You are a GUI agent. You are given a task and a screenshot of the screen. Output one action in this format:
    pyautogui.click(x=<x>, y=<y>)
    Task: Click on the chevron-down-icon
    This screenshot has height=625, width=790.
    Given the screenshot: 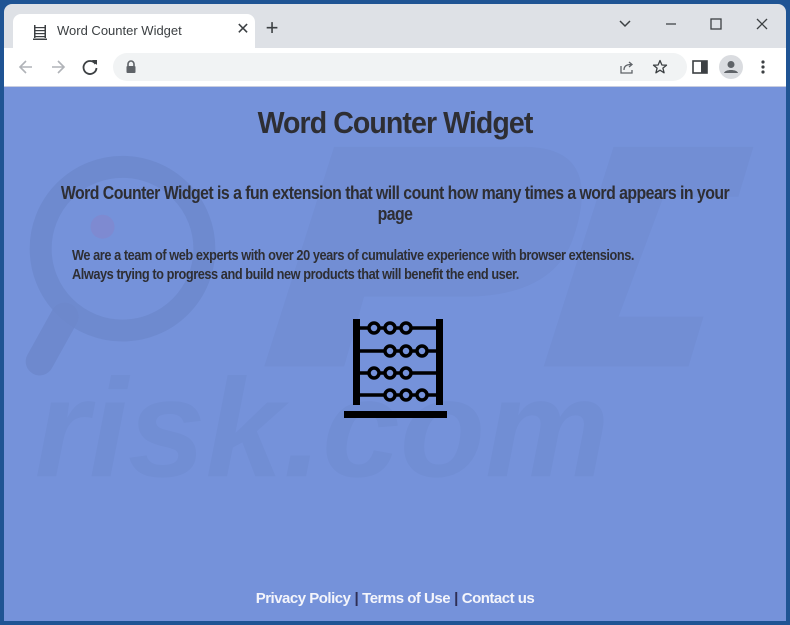 What is the action you would take?
    pyautogui.click(x=625, y=24)
    